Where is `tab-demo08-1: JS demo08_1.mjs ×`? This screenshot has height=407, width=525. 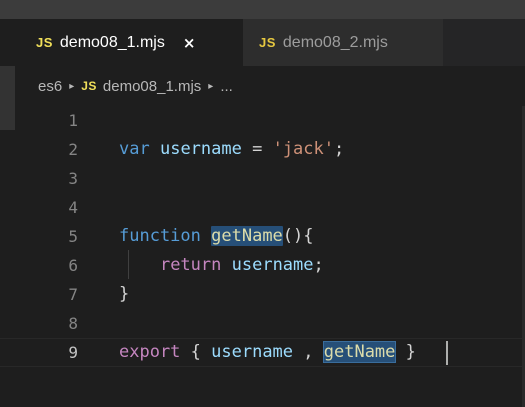 tab-demo08-1: JS demo08_1.mjs × is located at coordinates (132, 42).